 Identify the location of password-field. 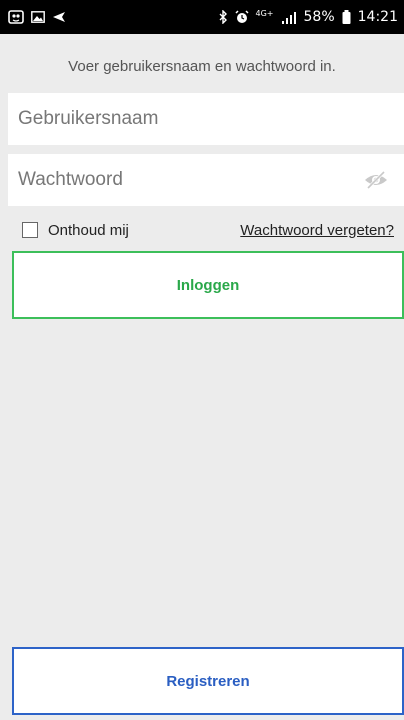
(206, 180).